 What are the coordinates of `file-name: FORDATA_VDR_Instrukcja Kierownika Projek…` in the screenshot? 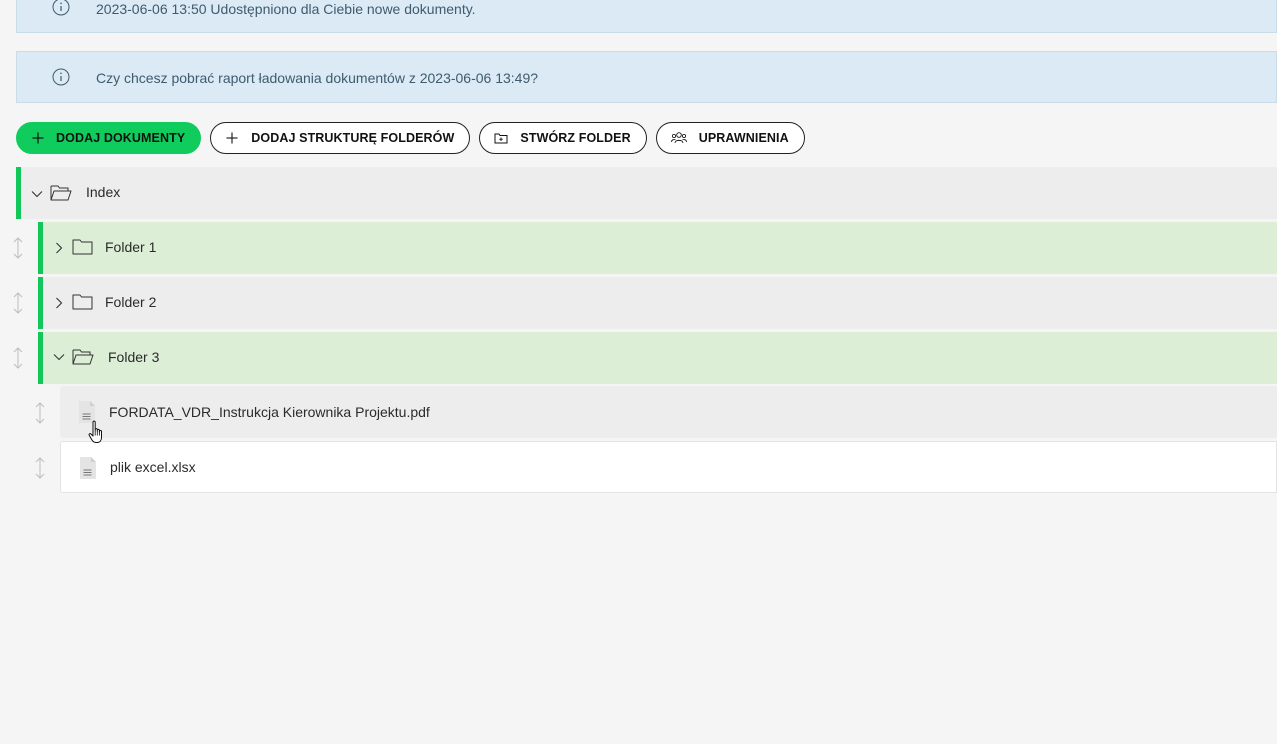 It's located at (269, 412).